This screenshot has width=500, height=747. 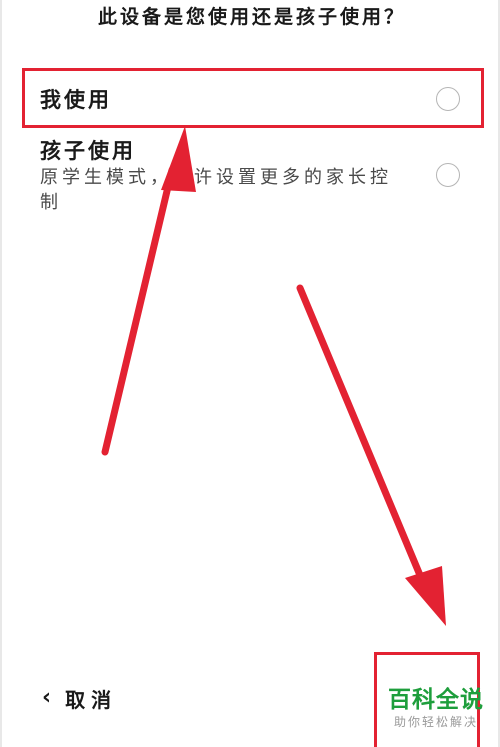 I want to click on option-child-use-description: 原学生模式，允许设置更多的家长控制, so click(x=216, y=190).